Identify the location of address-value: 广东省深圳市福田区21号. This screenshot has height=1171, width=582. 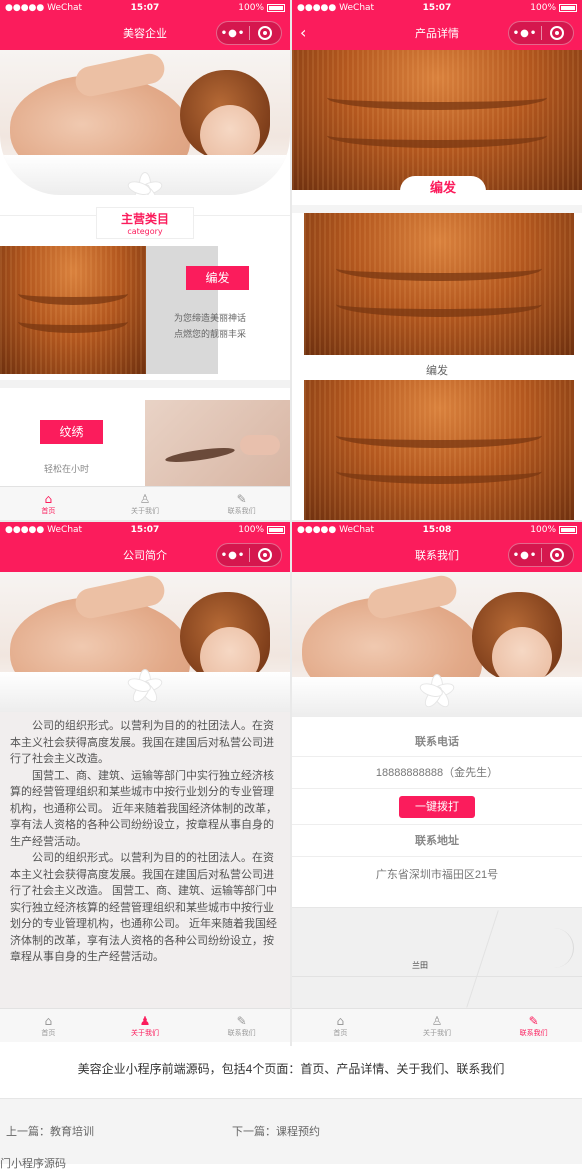
(437, 875).